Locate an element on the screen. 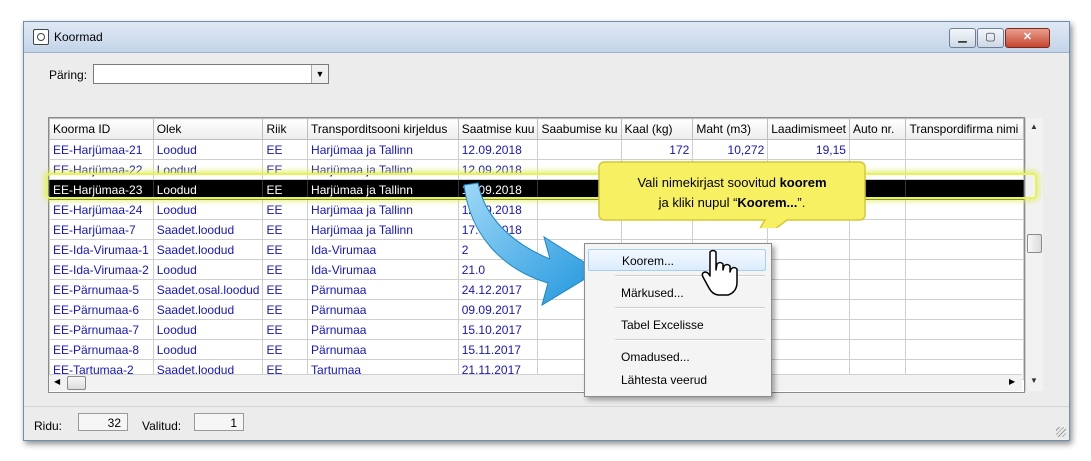  horizontal-scrollbar: ◀ ▶ is located at coordinates (535, 382).